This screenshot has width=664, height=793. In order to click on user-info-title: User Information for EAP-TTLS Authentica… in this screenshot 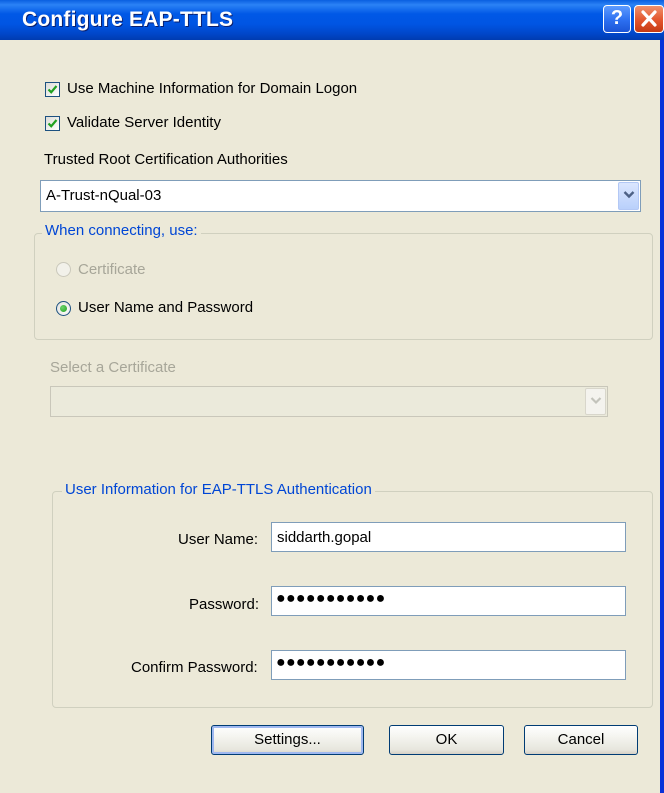, I will do `click(218, 489)`.